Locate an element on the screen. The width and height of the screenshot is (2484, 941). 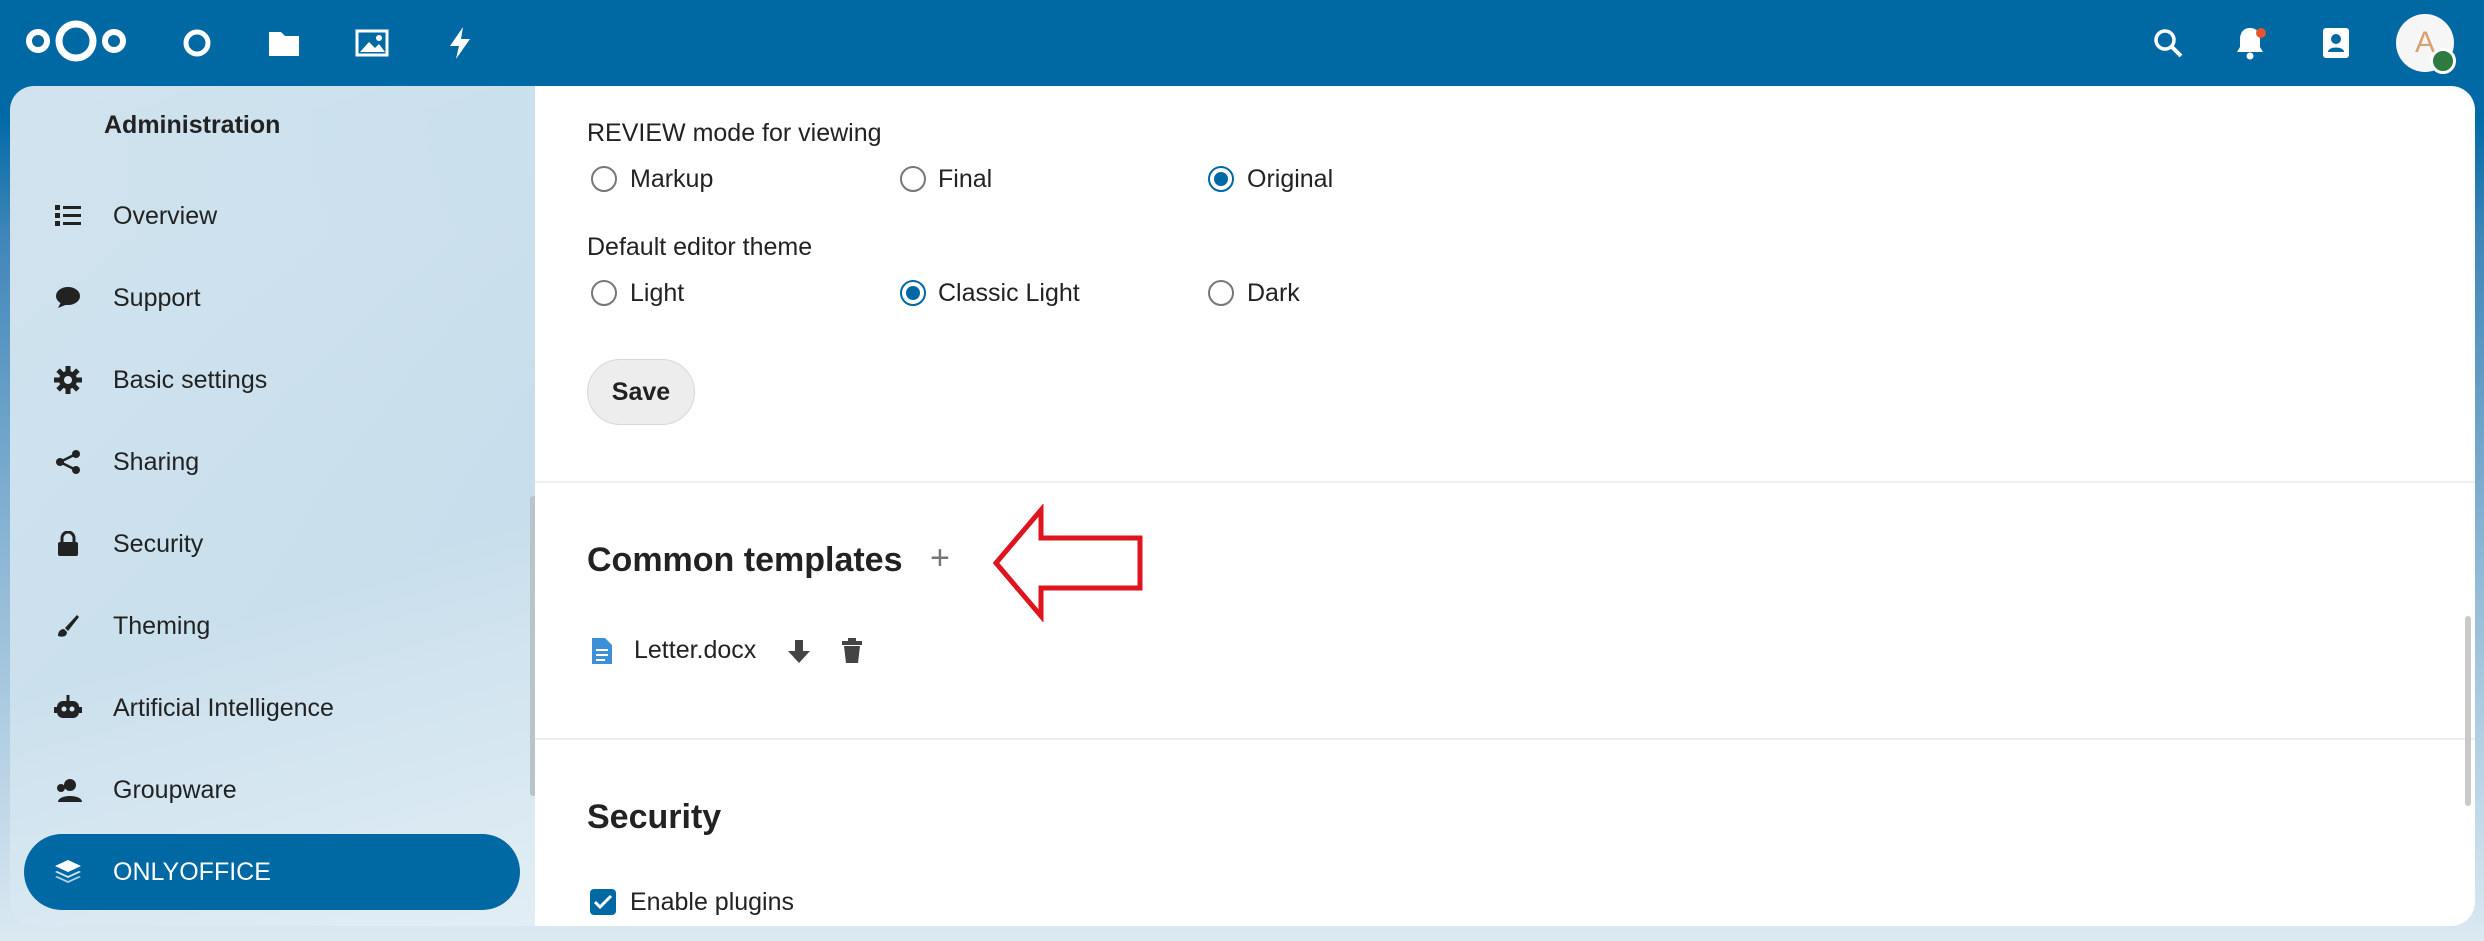
radio-review-original is located at coordinates (1221, 179).